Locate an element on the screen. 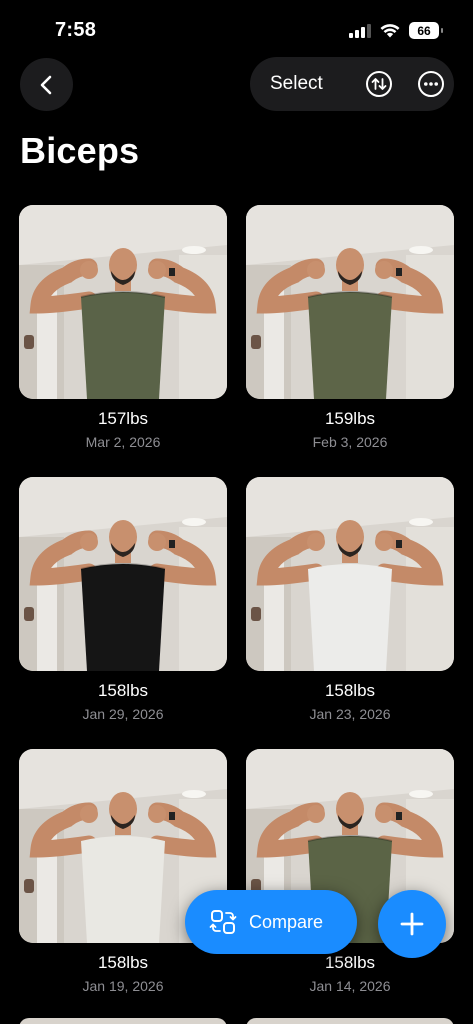 The width and height of the screenshot is (473, 1024). sort-arrows-icon is located at coordinates (379, 84).